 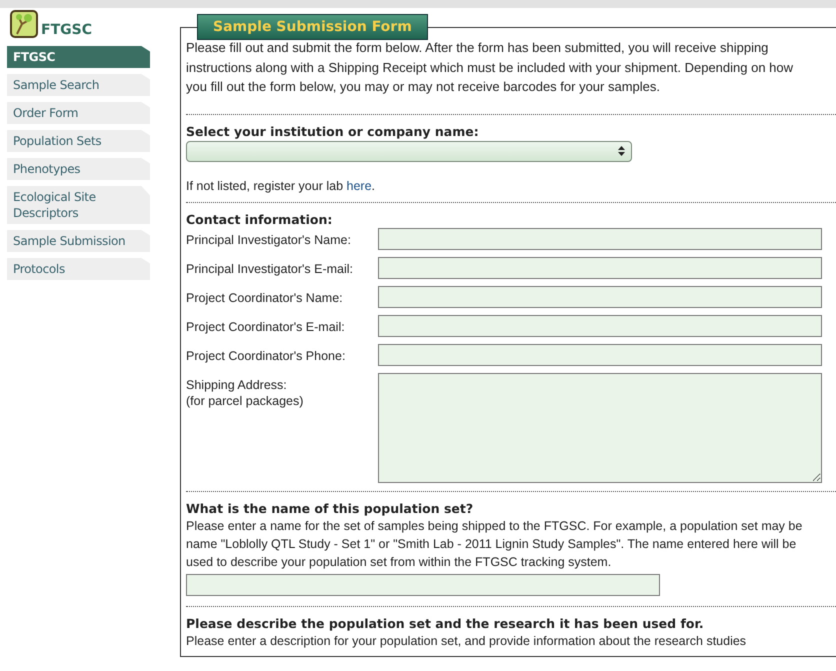 What do you see at coordinates (266, 326) in the screenshot?
I see `field-label: Project Coordinator's E-mail:` at bounding box center [266, 326].